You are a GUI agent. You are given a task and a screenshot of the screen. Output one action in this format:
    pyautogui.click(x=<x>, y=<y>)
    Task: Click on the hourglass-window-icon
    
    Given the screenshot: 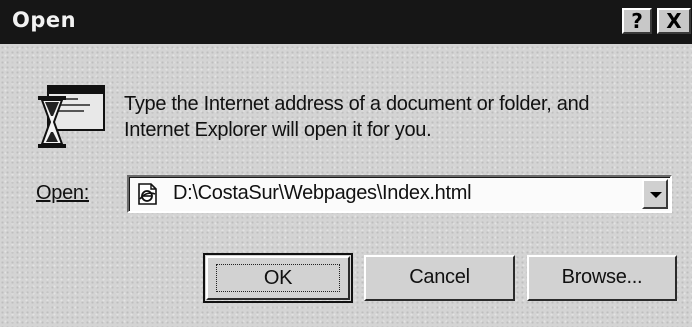 What is the action you would take?
    pyautogui.click(x=71, y=116)
    